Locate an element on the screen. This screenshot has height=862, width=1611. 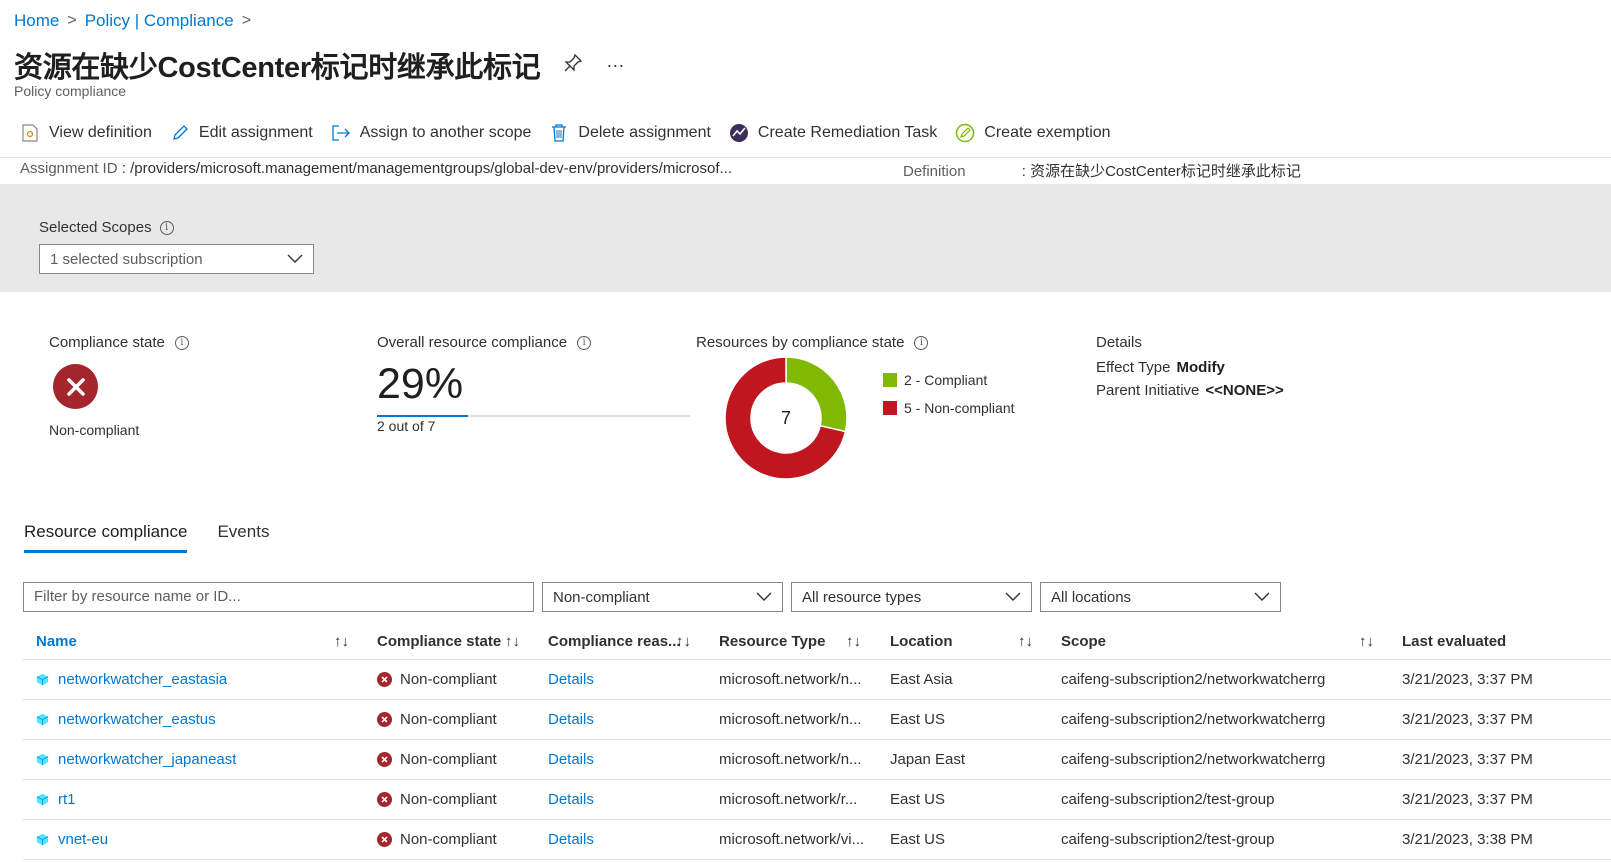
create-exemption-button: Create exemption is located at coordinates (1033, 133).